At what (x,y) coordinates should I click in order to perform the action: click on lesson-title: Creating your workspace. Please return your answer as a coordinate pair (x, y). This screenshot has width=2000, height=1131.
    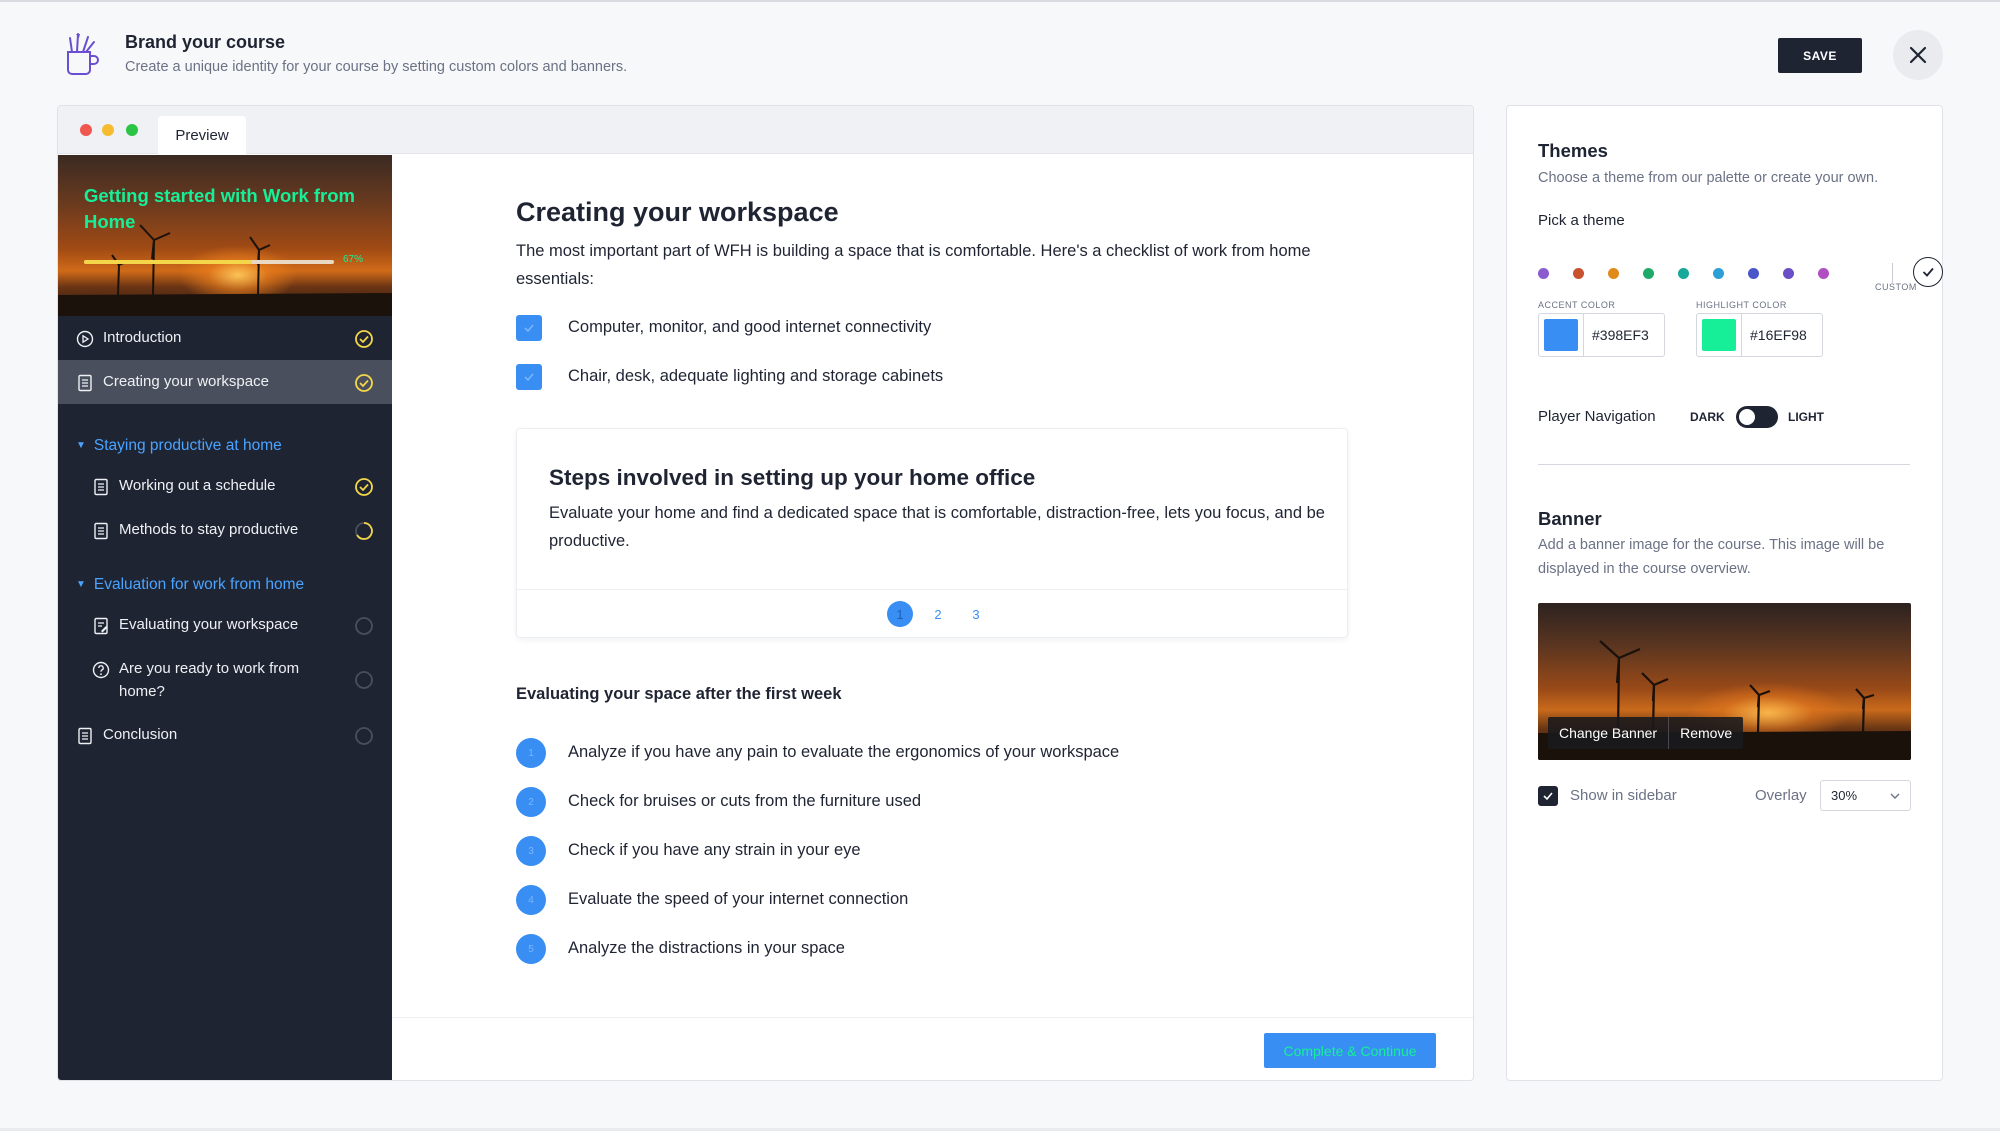
    Looking at the image, I should click on (677, 212).